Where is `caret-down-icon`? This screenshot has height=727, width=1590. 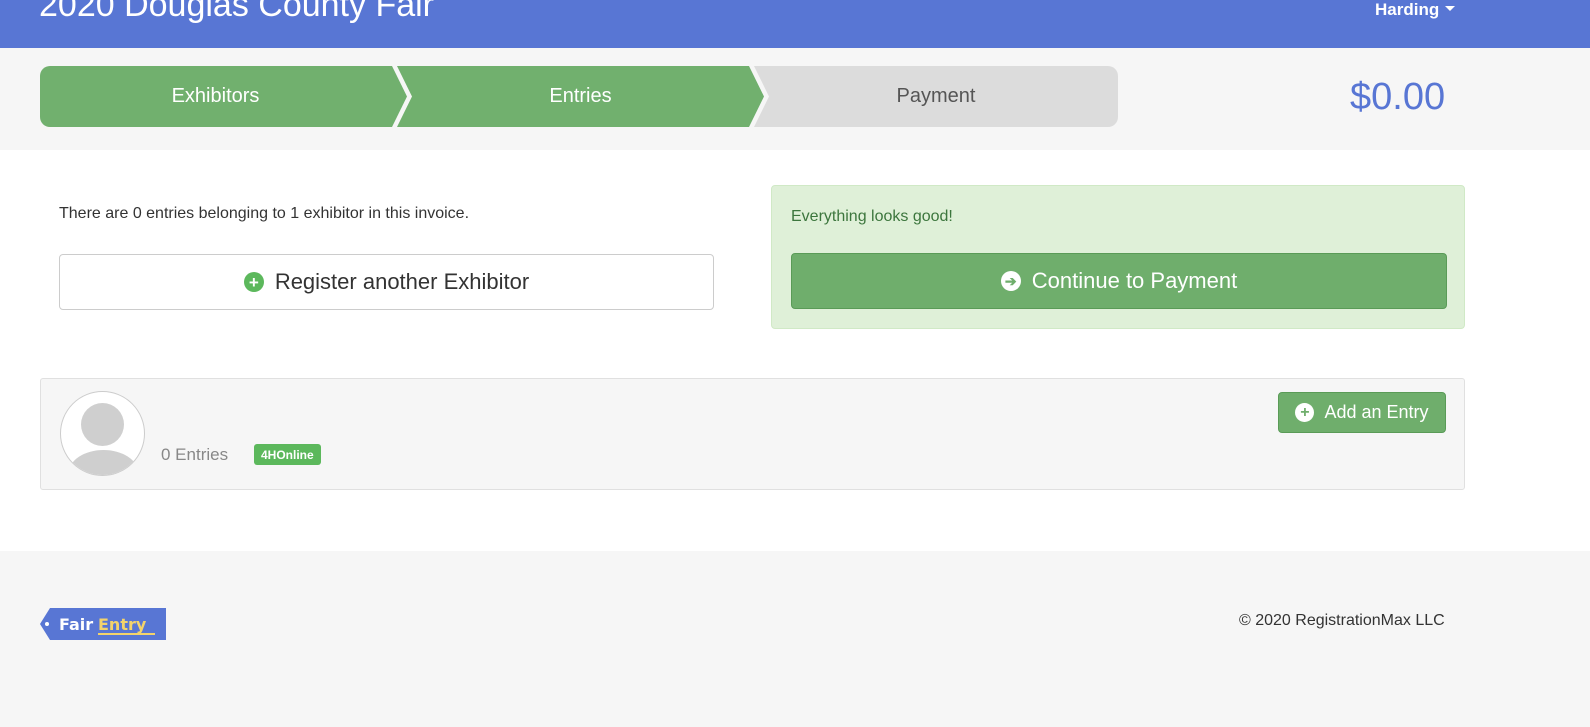 caret-down-icon is located at coordinates (1450, 9).